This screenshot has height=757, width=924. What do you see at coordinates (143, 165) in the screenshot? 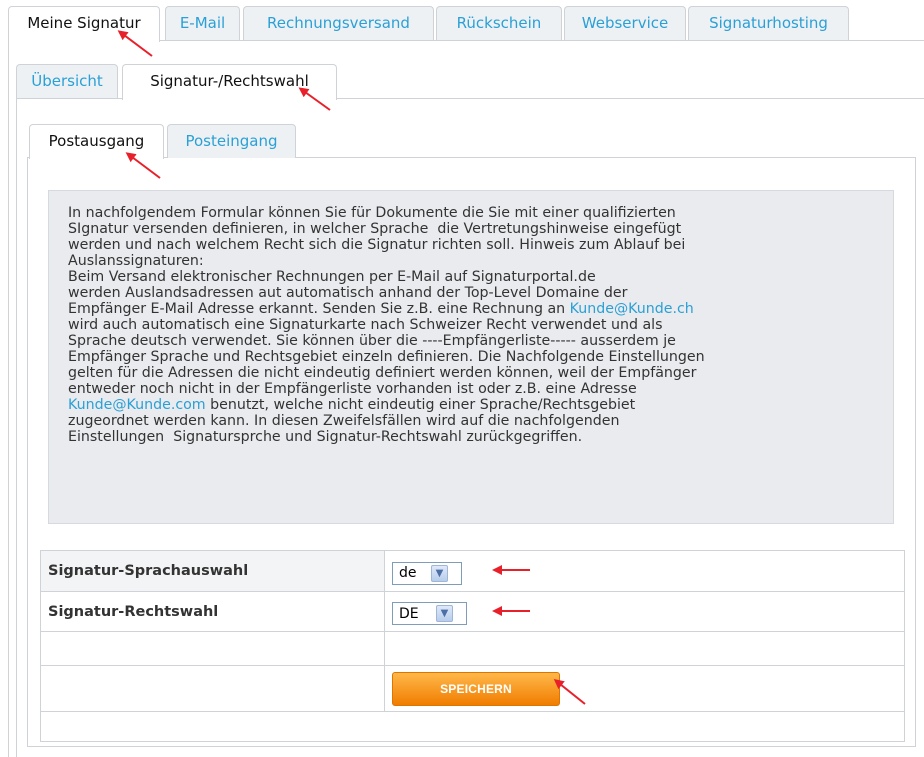
I see `arrow-to-postausgang` at bounding box center [143, 165].